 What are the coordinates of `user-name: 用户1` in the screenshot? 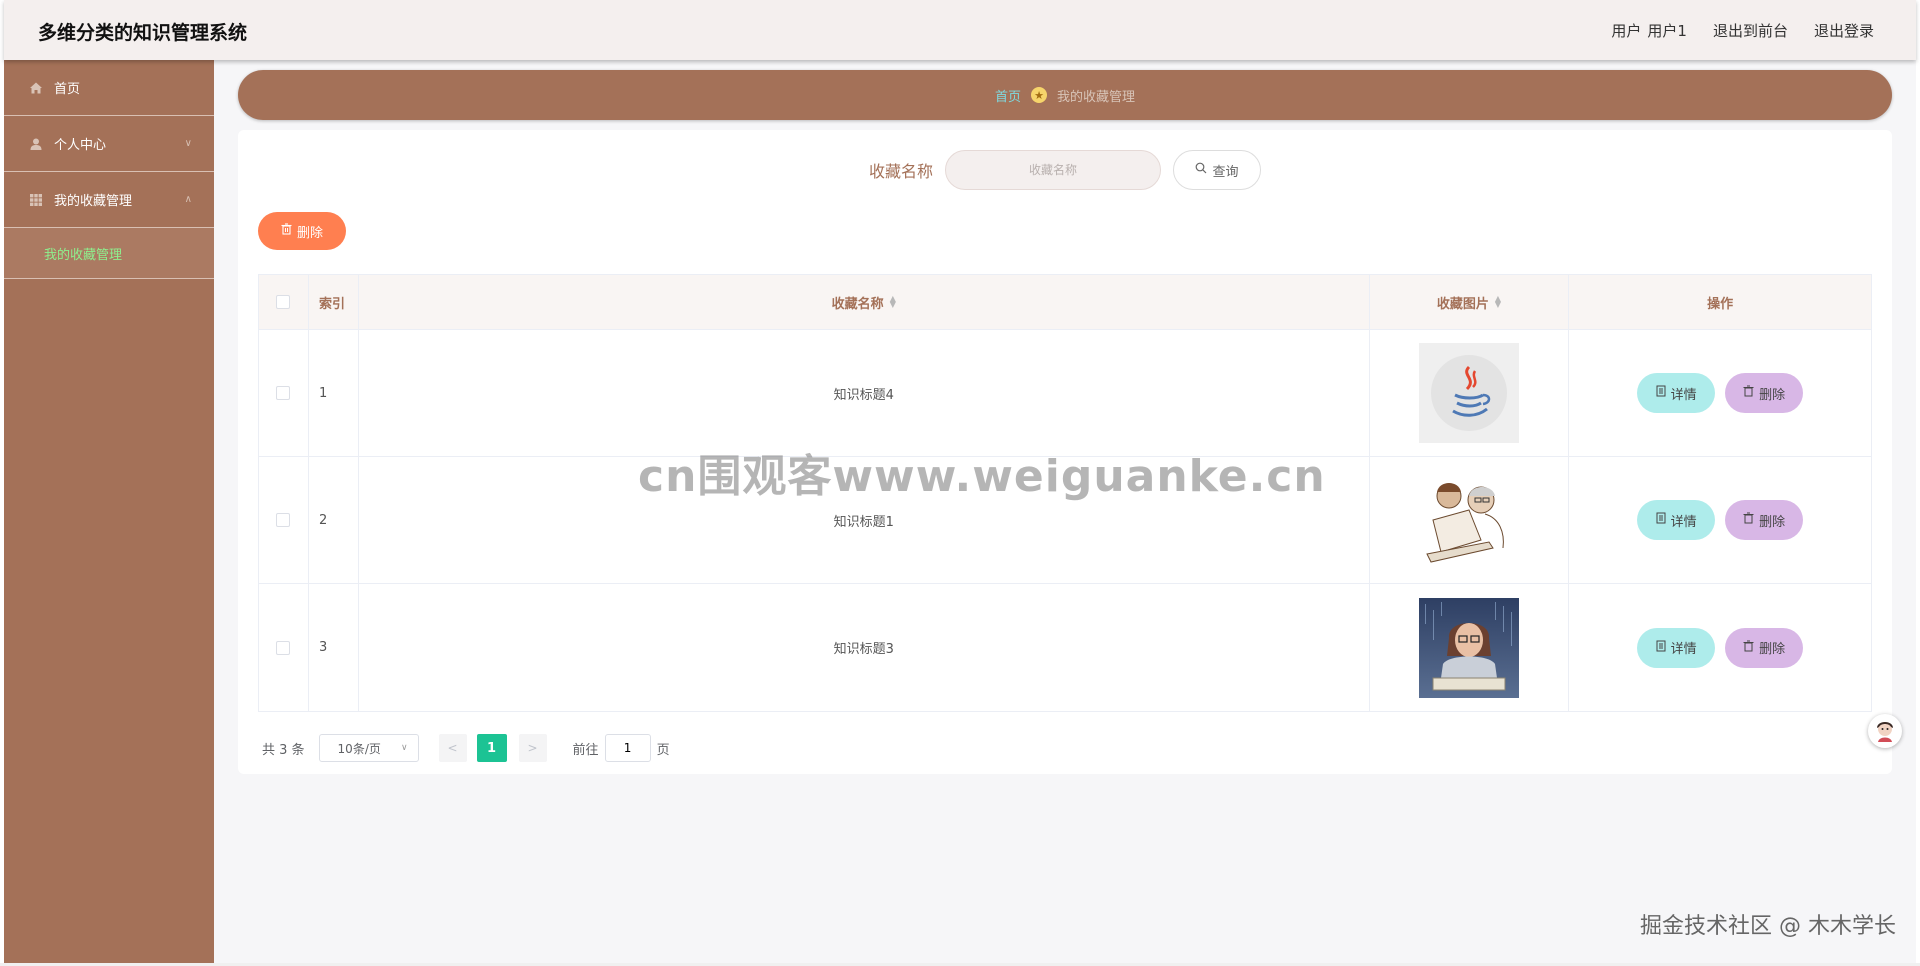 It's located at (1667, 31).